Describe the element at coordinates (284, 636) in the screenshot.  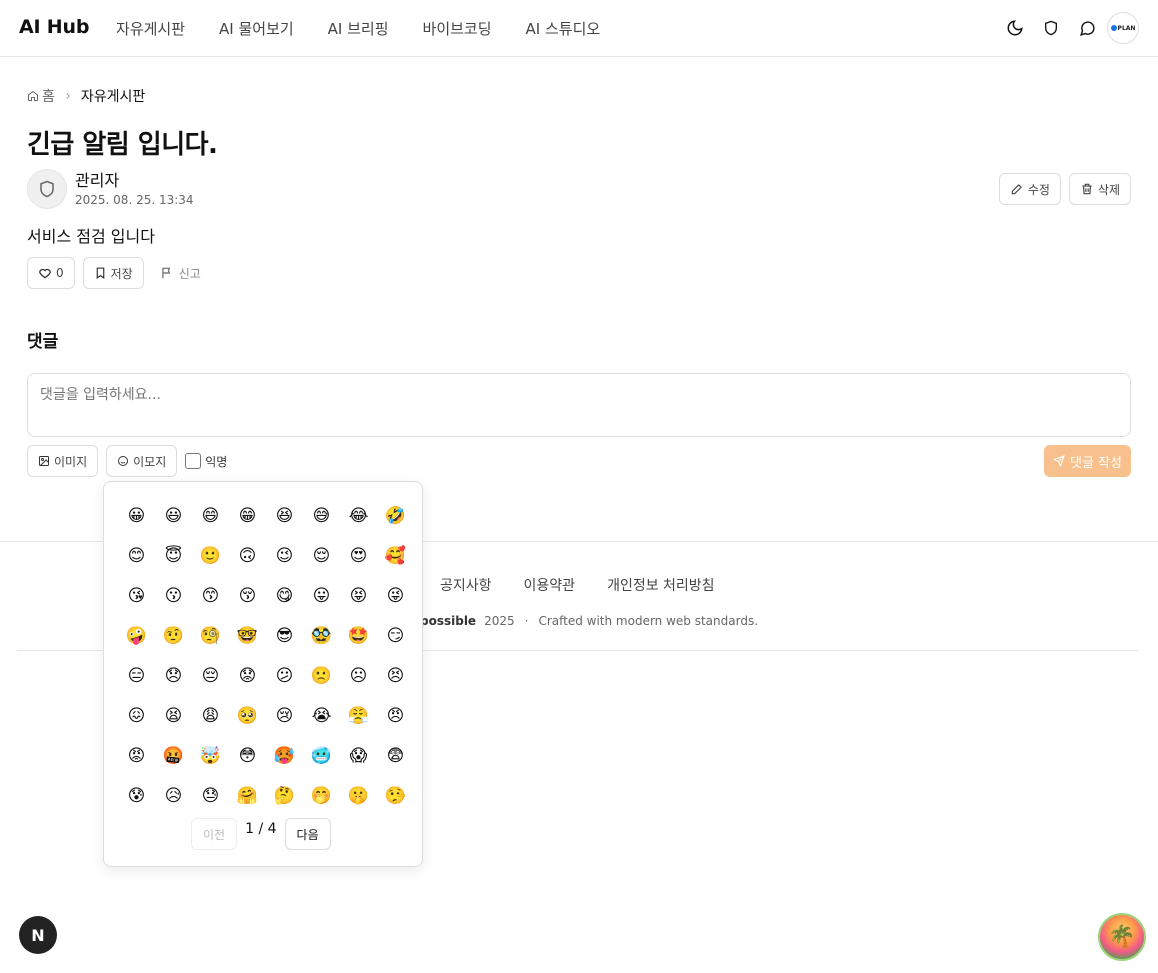
I see `emoji-item: 😎` at that location.